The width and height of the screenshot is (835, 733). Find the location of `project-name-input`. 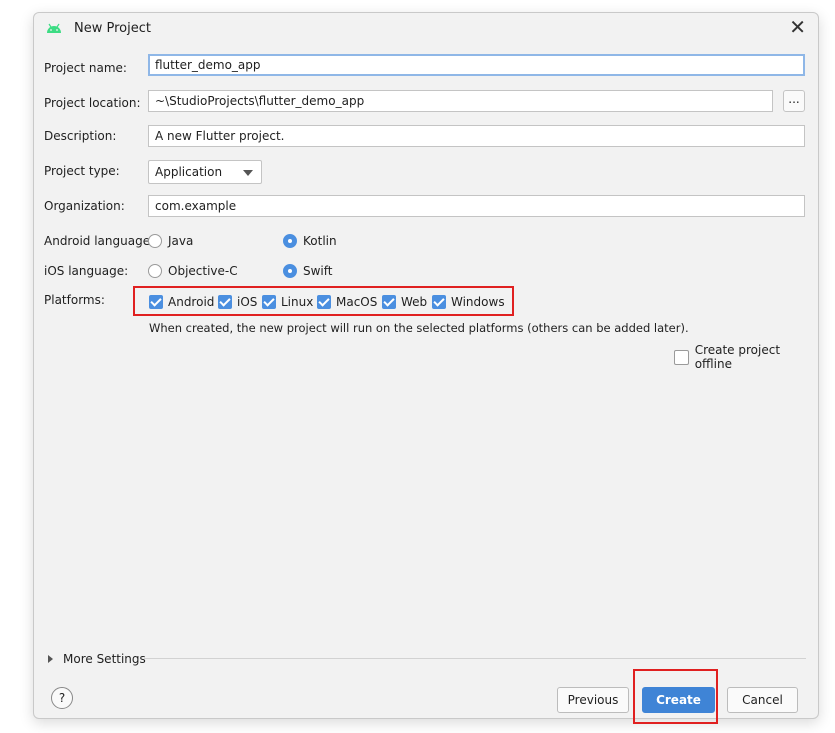

project-name-input is located at coordinates (476, 65).